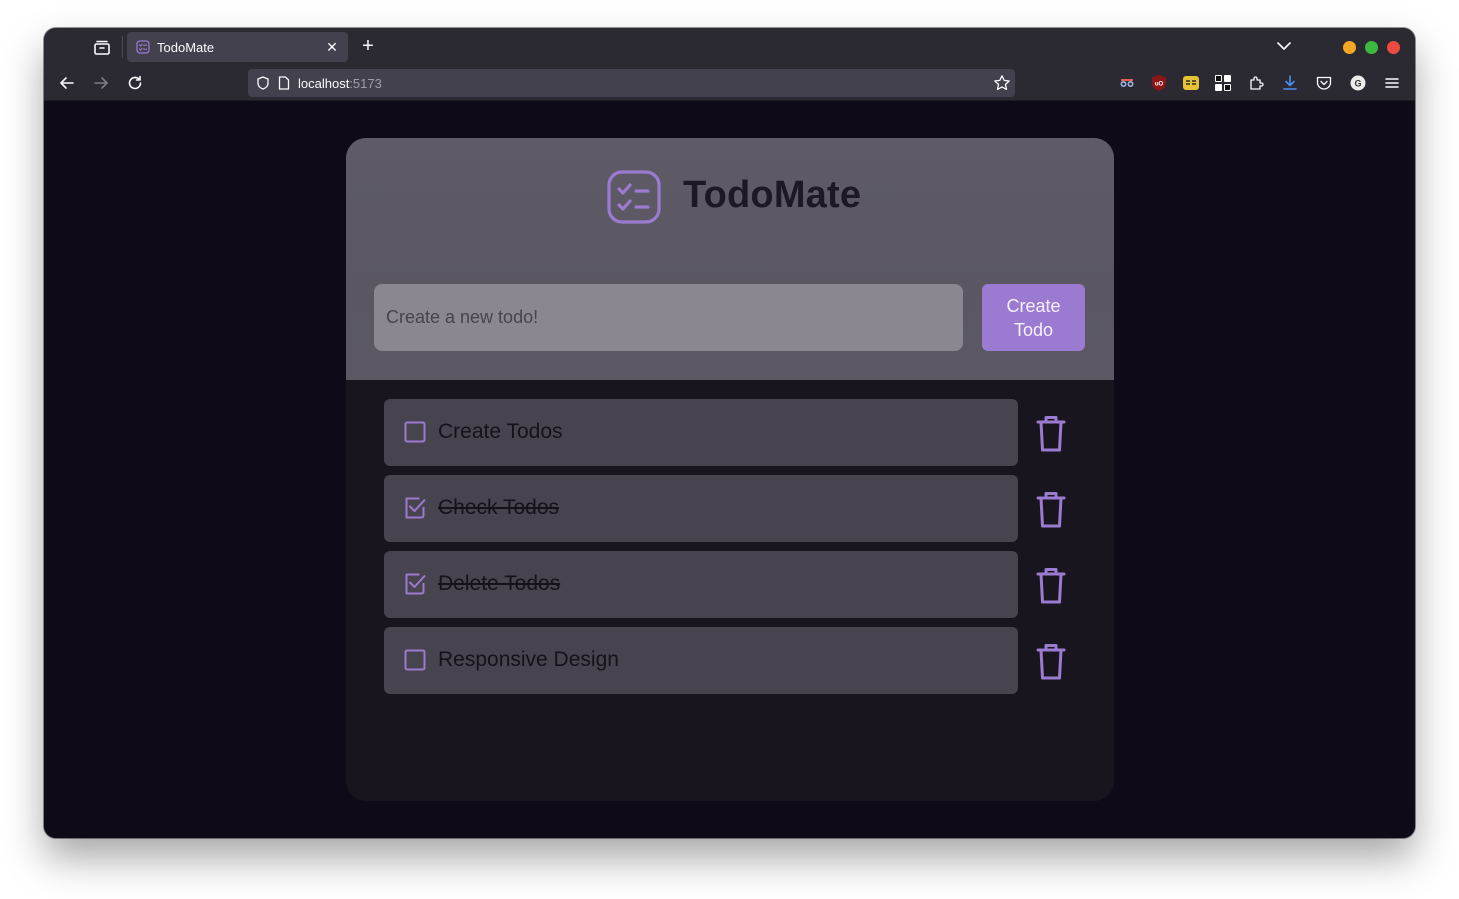  Describe the element at coordinates (730, 259) in the screenshot. I see `app-header: TodoMate Create Todo` at that location.